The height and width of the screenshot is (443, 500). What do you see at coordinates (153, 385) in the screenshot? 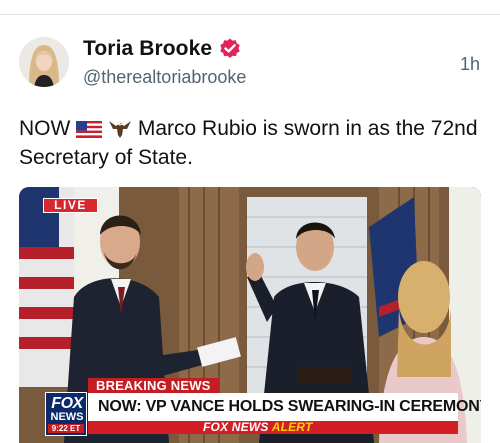
I see `breaking-news-label: BREAKING NEWS` at bounding box center [153, 385].